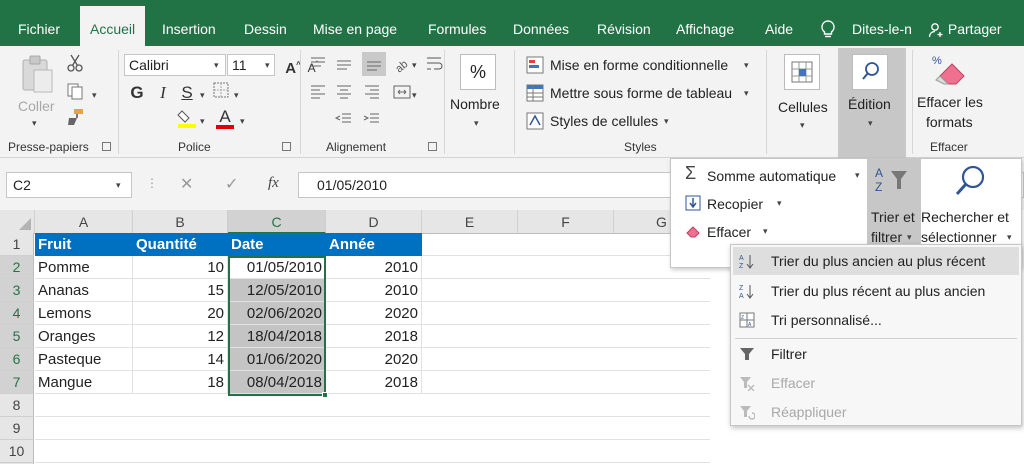  What do you see at coordinates (180, 359) in the screenshot?
I see `table-cell: 14` at bounding box center [180, 359].